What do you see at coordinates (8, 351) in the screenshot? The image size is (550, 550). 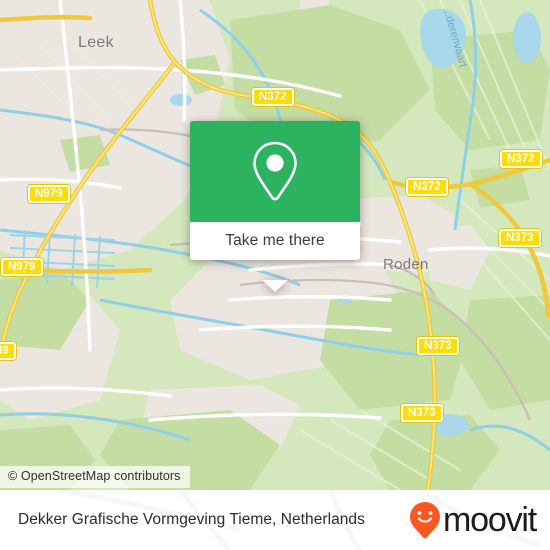 I see `road-shield: N9` at bounding box center [8, 351].